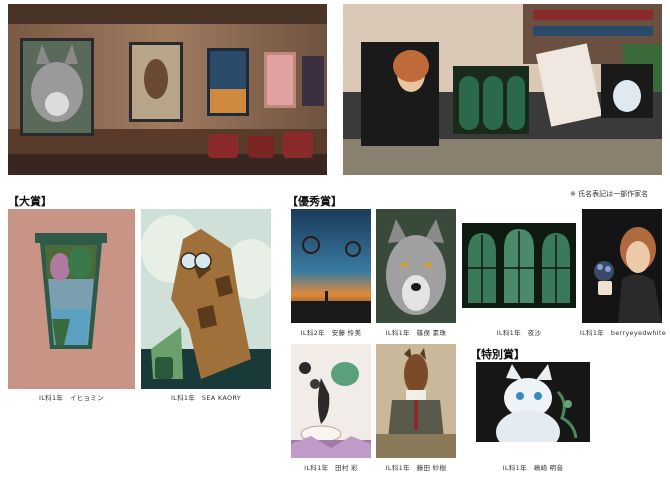  What do you see at coordinates (331, 468) in the screenshot?
I see `caption-excellence-5: IL科1年 田村 彩` at bounding box center [331, 468].